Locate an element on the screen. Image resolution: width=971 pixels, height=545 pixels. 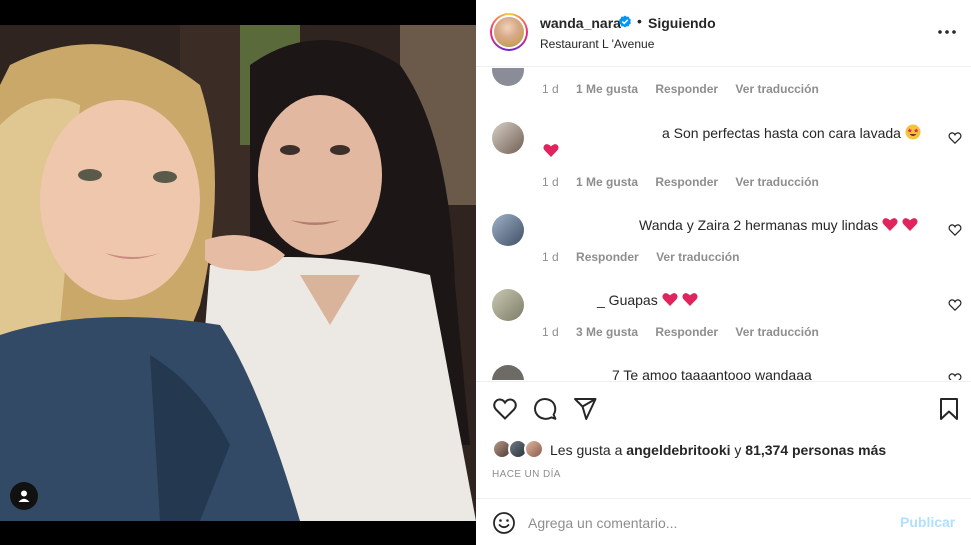
like-heart-icon is located at coordinates (505, 409).